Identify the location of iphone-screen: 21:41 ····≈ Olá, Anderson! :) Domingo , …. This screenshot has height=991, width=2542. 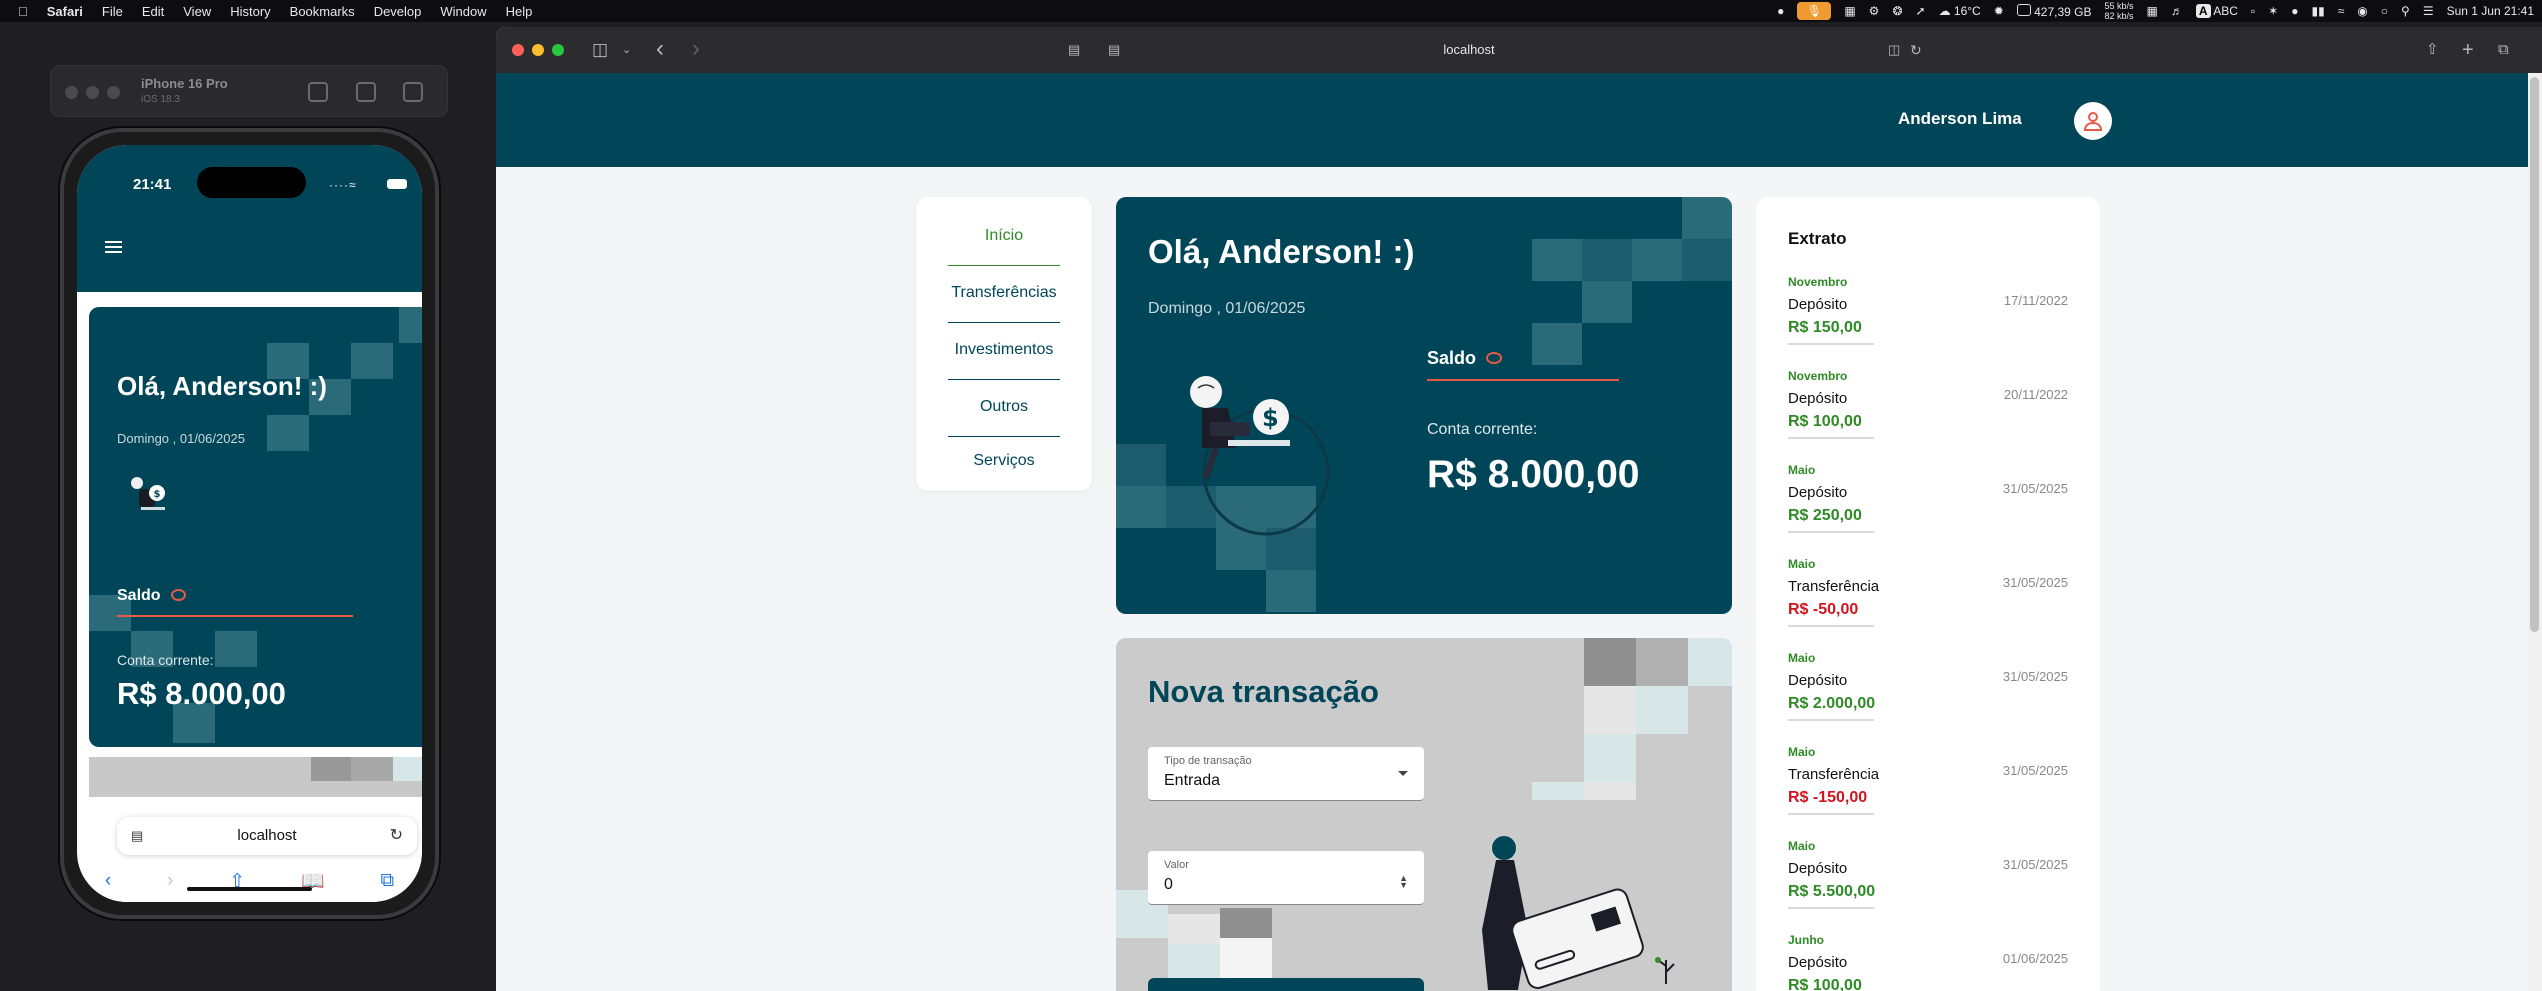
(249, 523).